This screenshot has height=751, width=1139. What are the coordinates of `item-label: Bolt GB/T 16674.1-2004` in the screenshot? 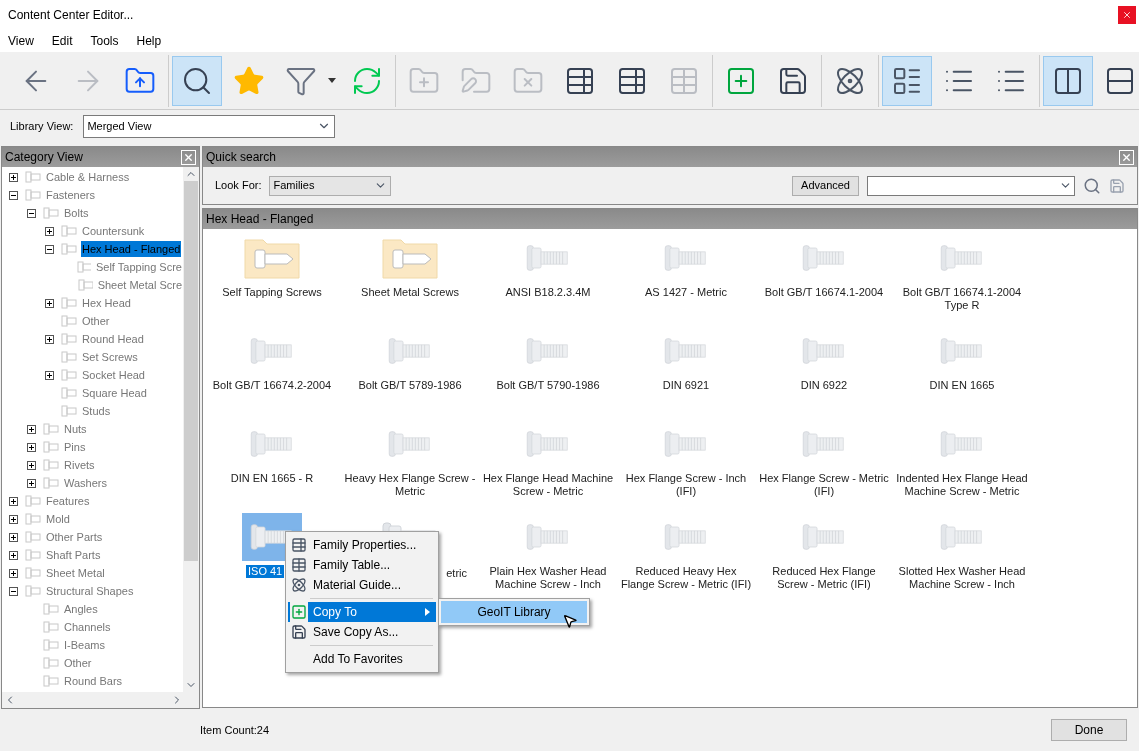 It's located at (824, 292).